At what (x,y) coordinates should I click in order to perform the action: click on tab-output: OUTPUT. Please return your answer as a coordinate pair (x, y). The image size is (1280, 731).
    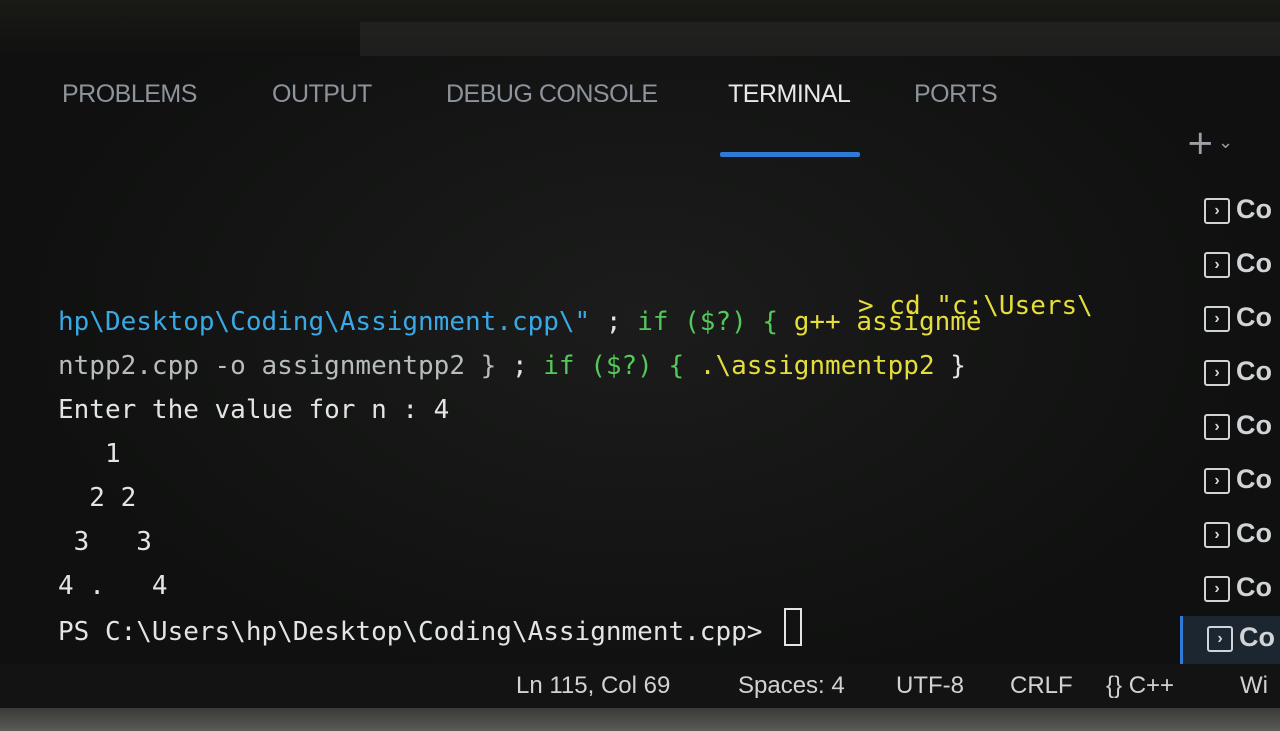
    Looking at the image, I should click on (322, 94).